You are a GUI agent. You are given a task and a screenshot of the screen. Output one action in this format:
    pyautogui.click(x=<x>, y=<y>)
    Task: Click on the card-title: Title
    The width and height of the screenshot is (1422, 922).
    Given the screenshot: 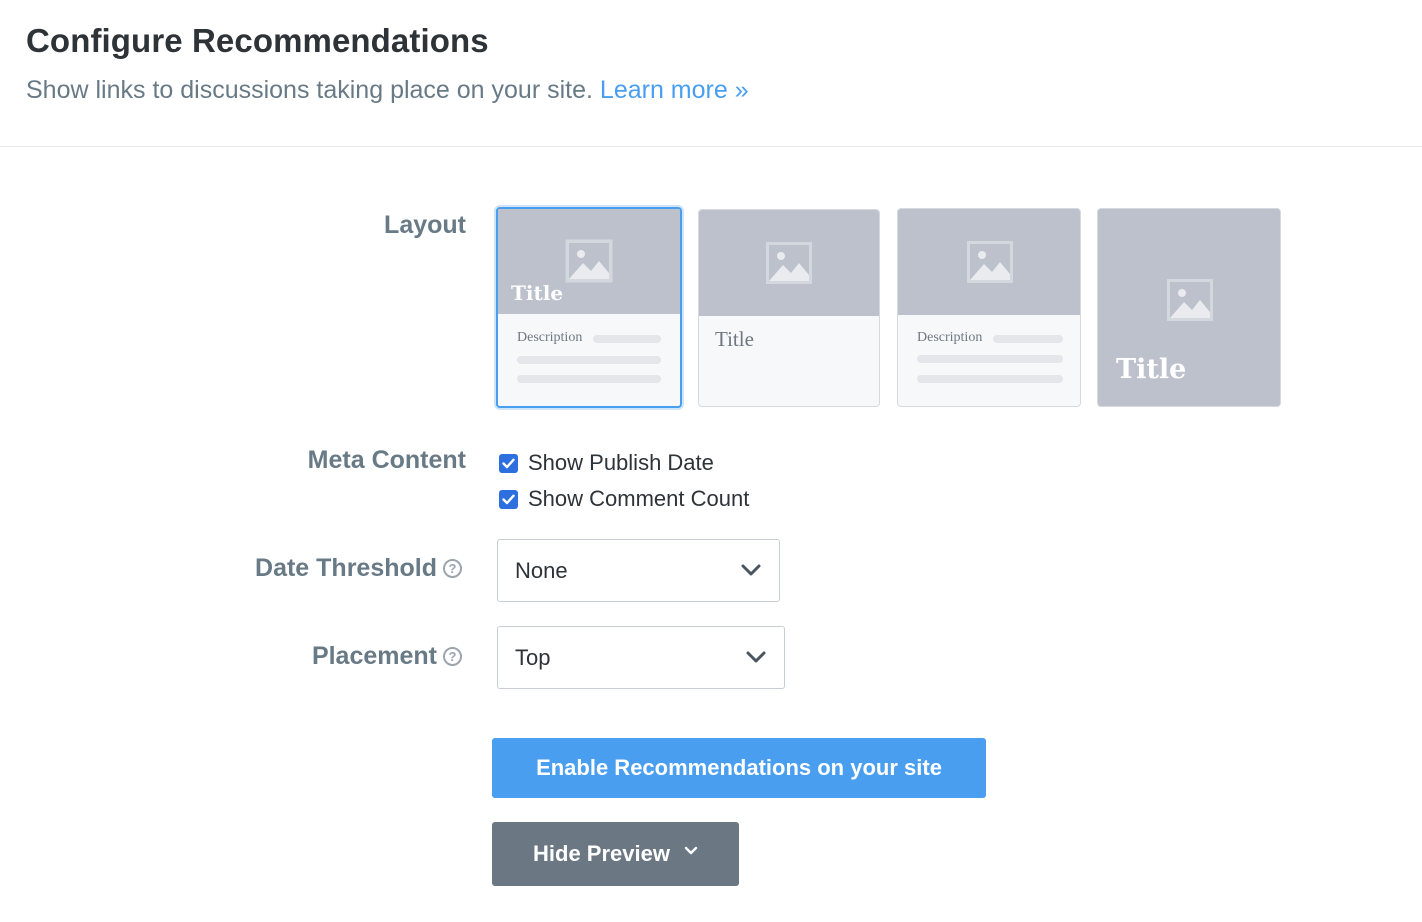 What is the action you would take?
    pyautogui.click(x=734, y=339)
    